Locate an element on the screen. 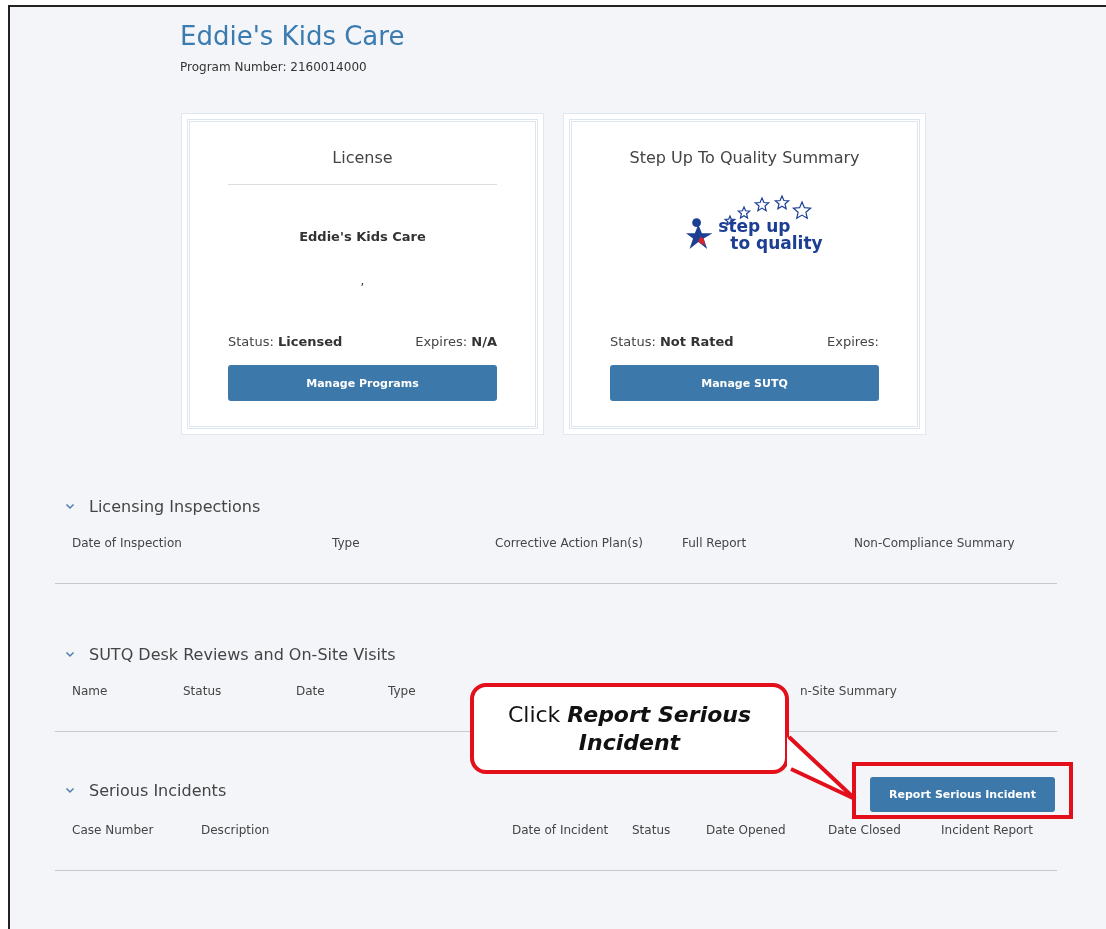  column-header: Description is located at coordinates (236, 830).